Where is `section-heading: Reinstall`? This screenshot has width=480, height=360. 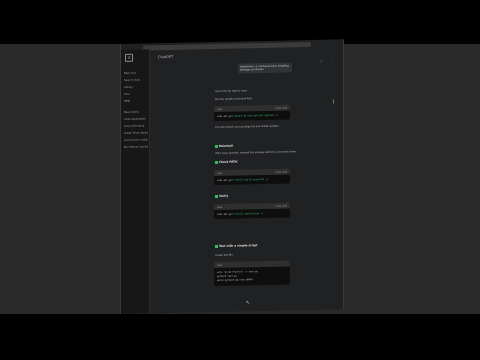 section-heading: Reinstall is located at coordinates (224, 146).